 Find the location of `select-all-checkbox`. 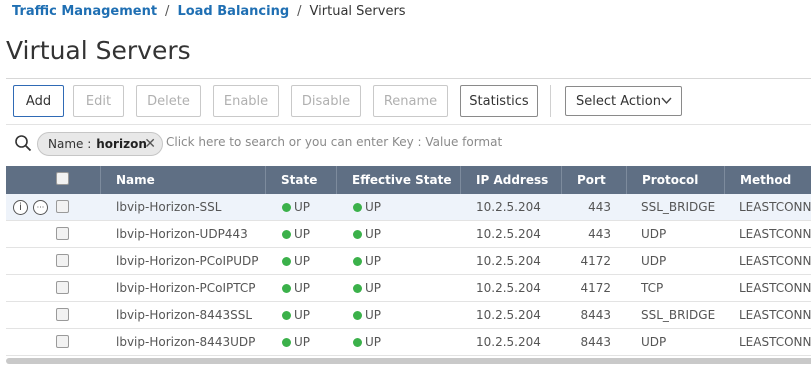

select-all-checkbox is located at coordinates (62, 178).